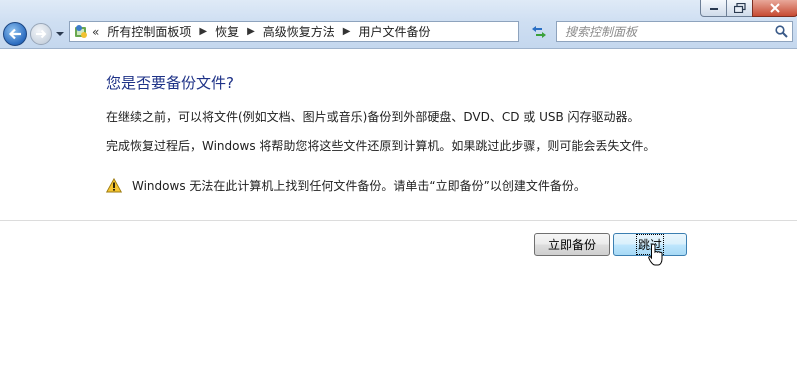 This screenshot has height=375, width=797. I want to click on close-button, so click(774, 8).